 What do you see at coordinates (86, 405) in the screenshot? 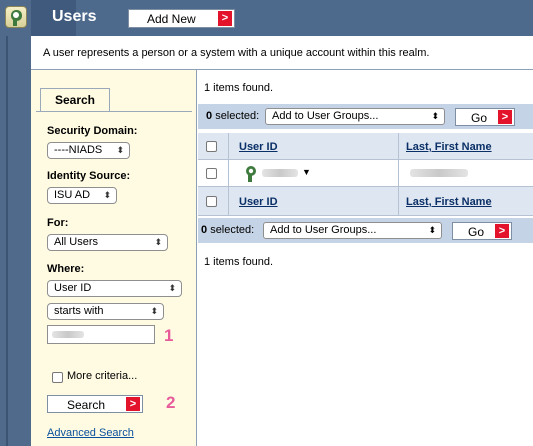
I see `search-button-label: Search` at bounding box center [86, 405].